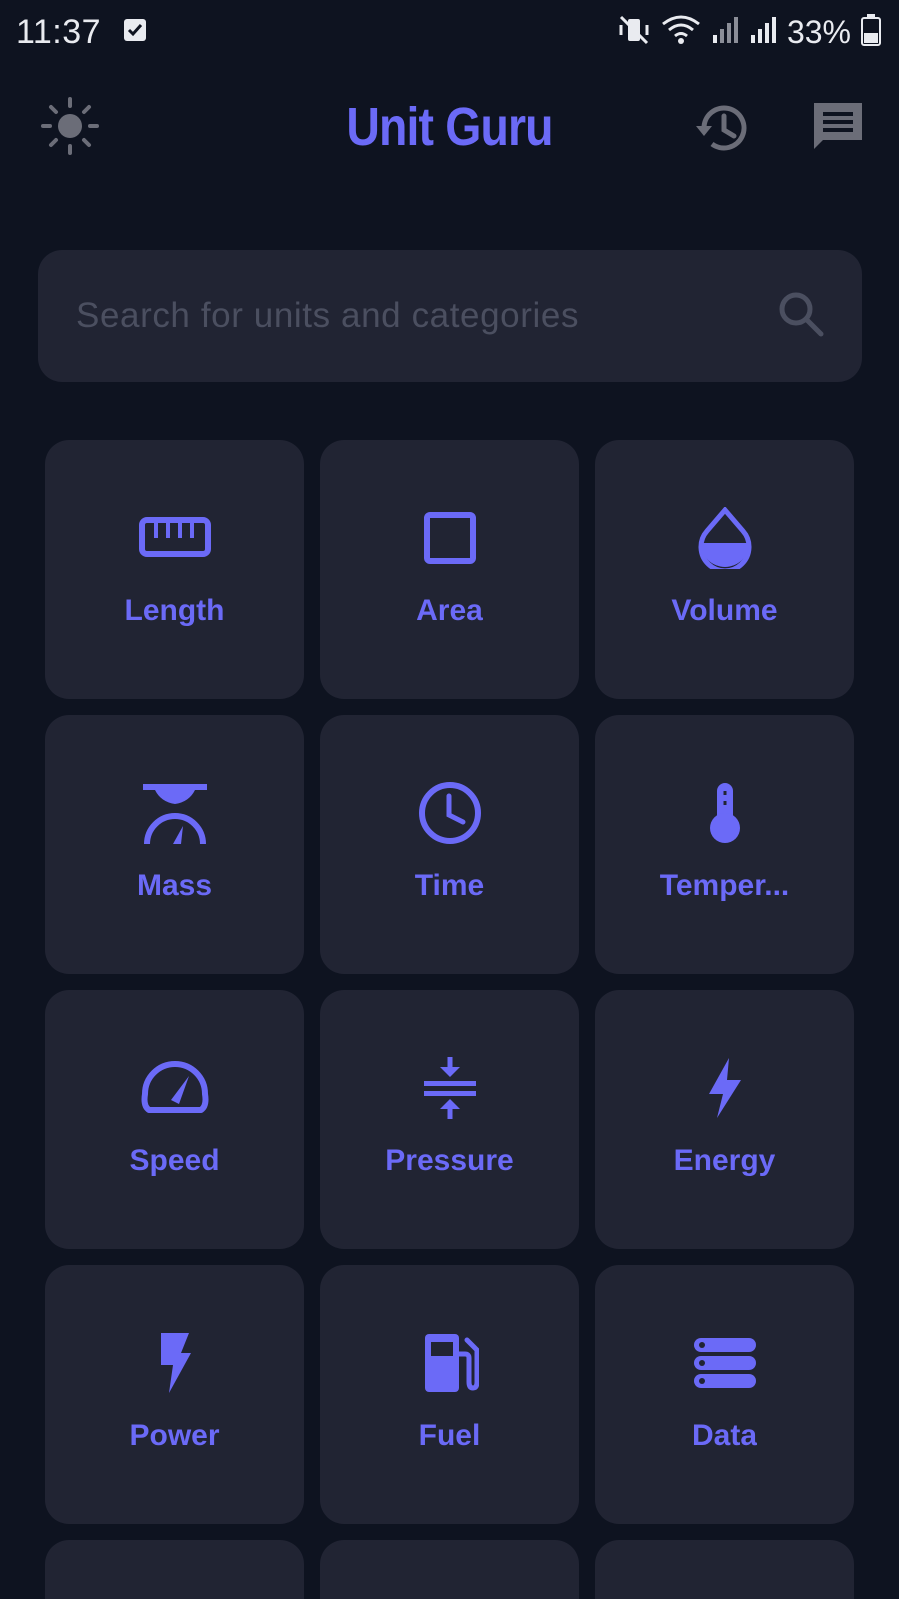 Image resolution: width=899 pixels, height=1599 pixels. I want to click on message-icon, so click(838, 128).